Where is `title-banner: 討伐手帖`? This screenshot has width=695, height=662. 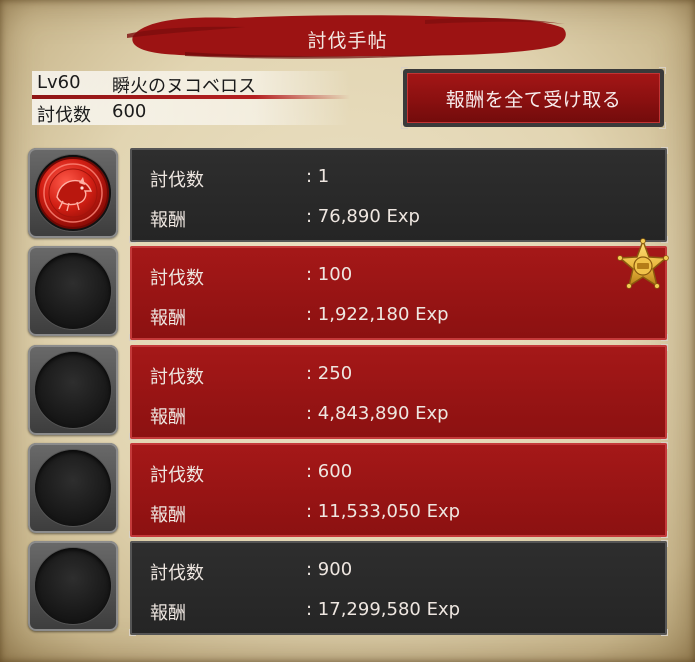
title-banner: 討伐手帖 is located at coordinates (347, 35).